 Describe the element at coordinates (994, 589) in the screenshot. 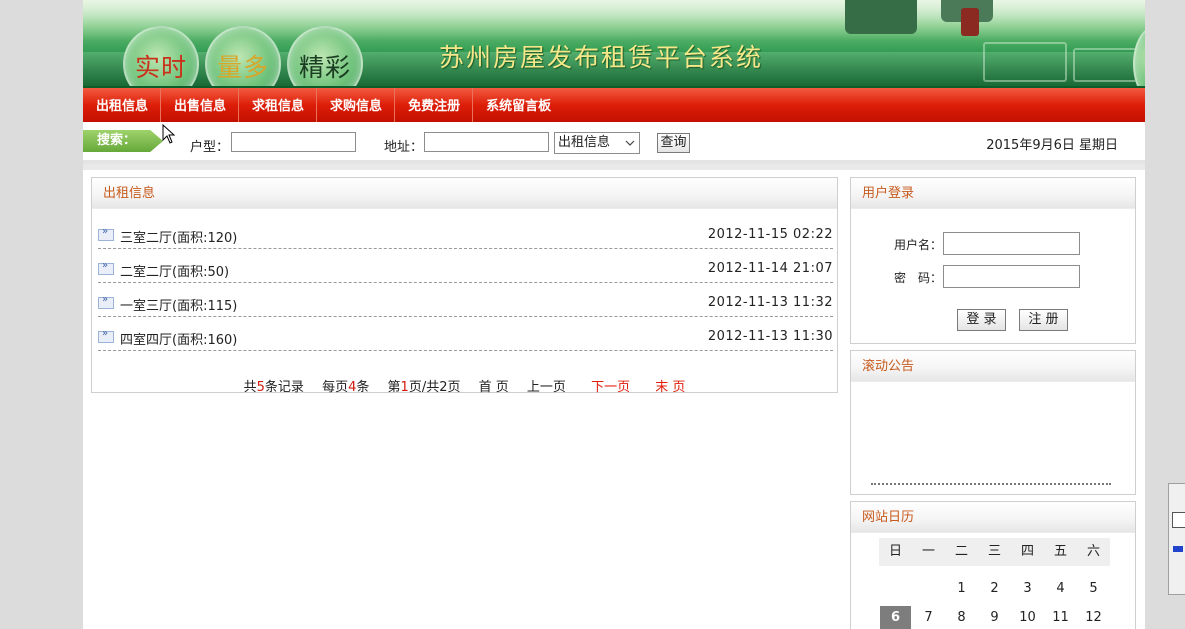

I see `calendar-day: 2` at that location.